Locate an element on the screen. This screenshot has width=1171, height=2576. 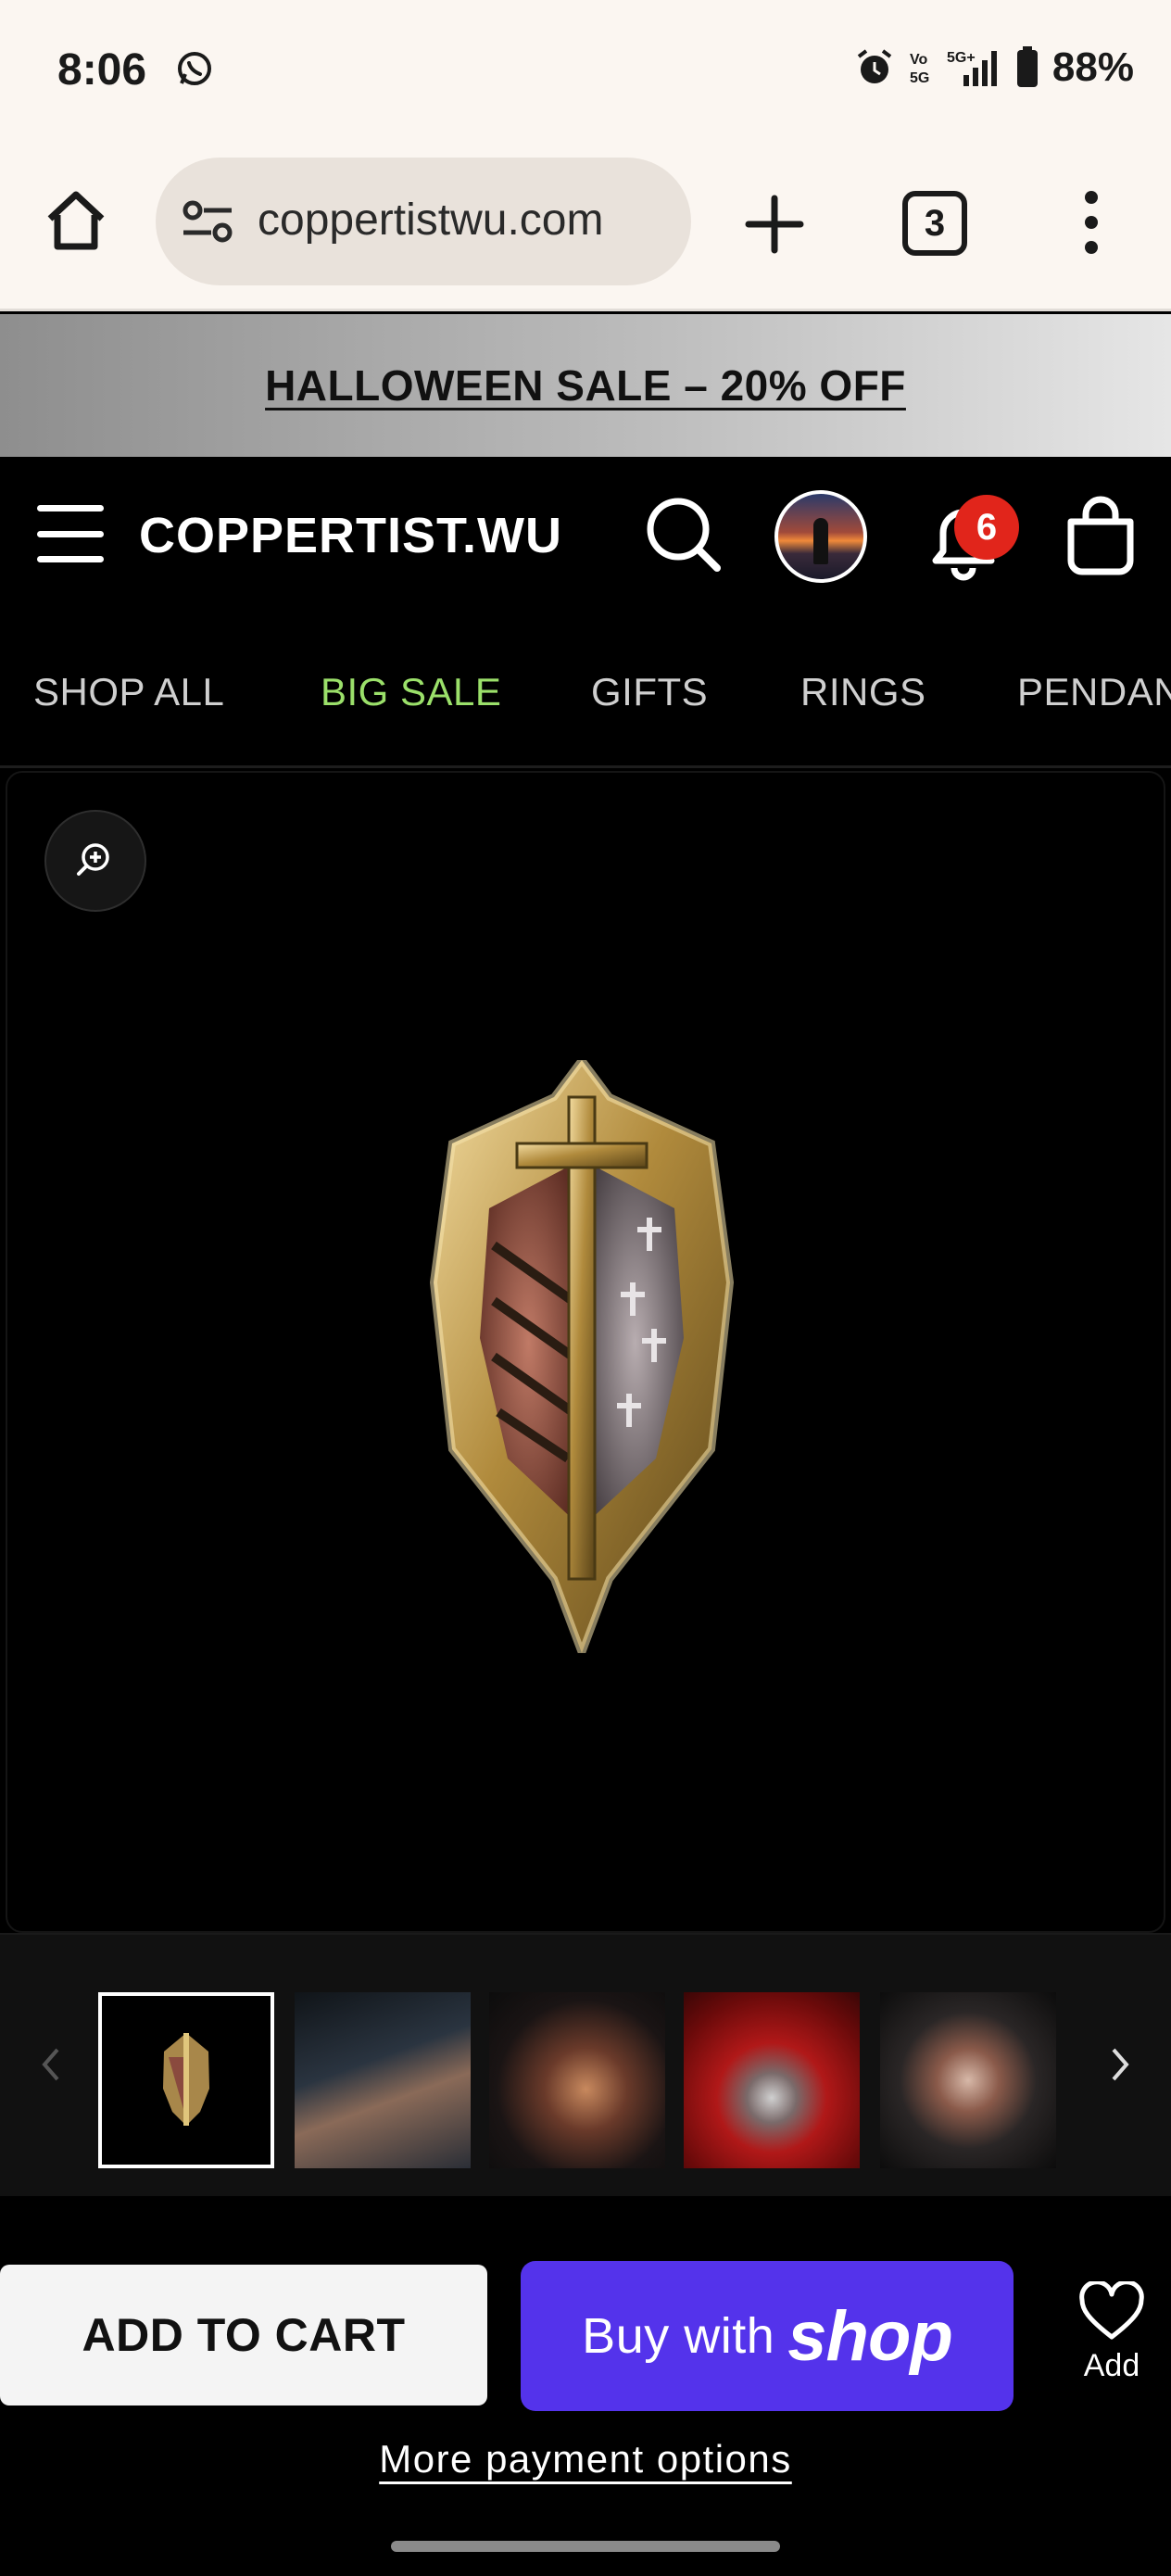
overflow-menu-icon is located at coordinates (1091, 222).